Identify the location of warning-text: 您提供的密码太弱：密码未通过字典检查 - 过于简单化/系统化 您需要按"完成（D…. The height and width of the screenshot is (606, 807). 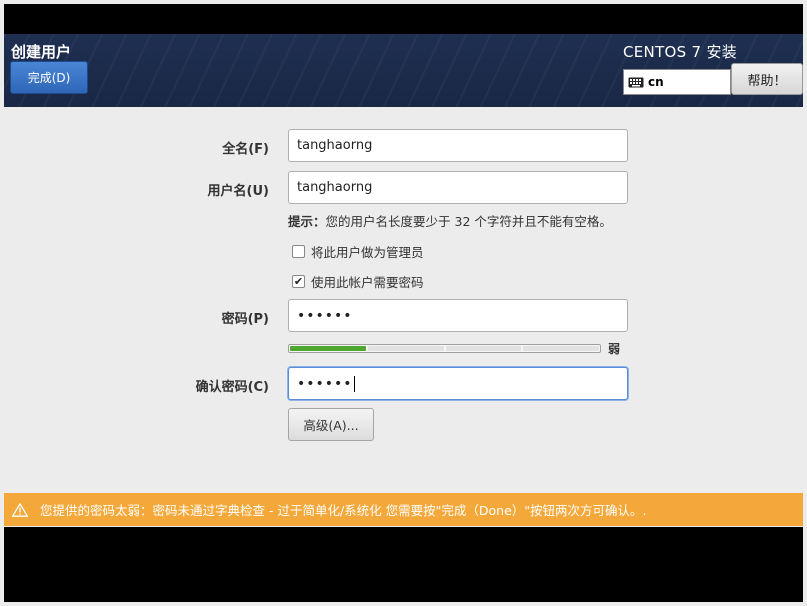
(343, 510).